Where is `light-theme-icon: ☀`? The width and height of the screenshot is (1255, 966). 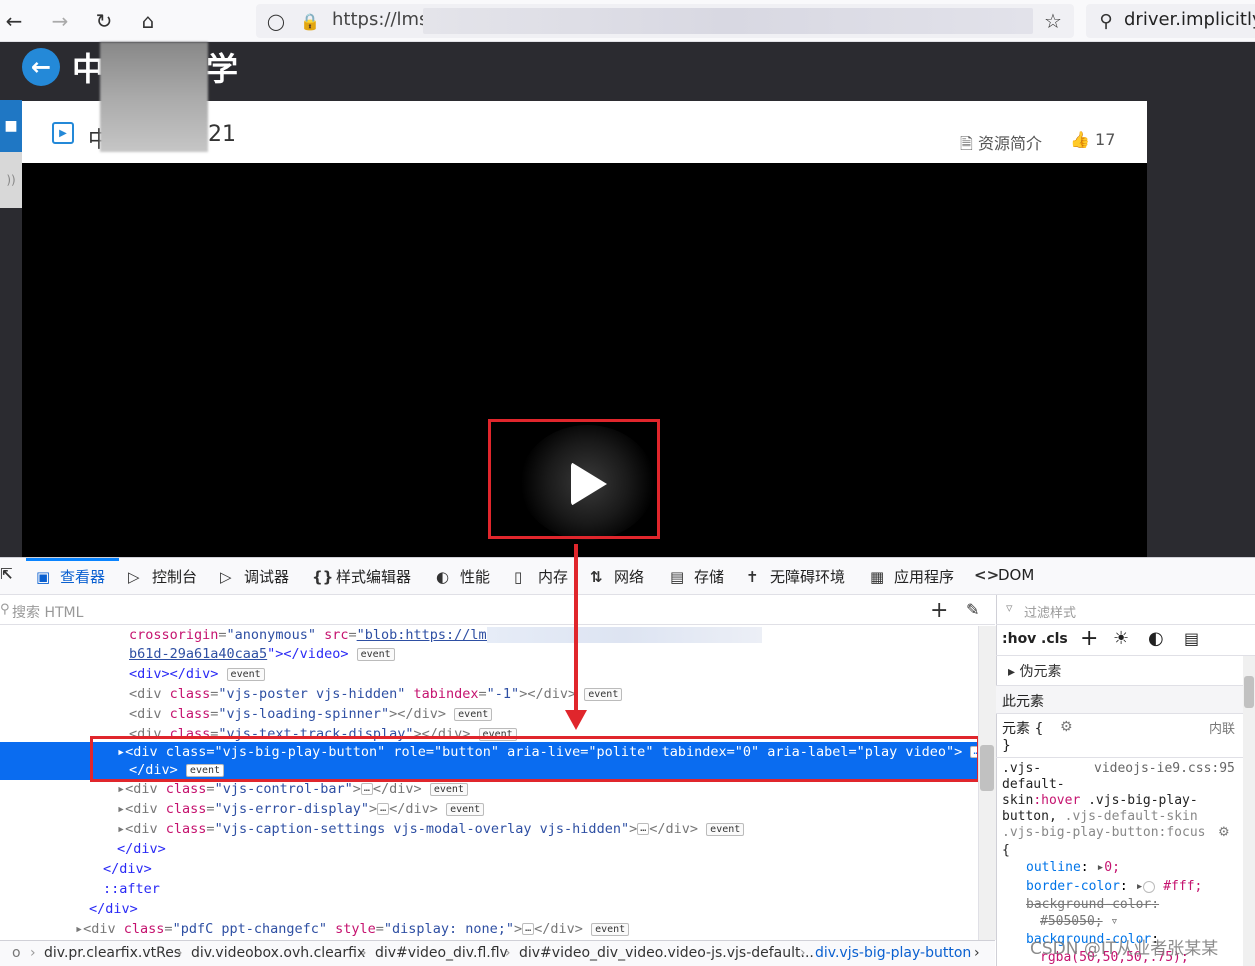
light-theme-icon: ☀ is located at coordinates (1121, 638).